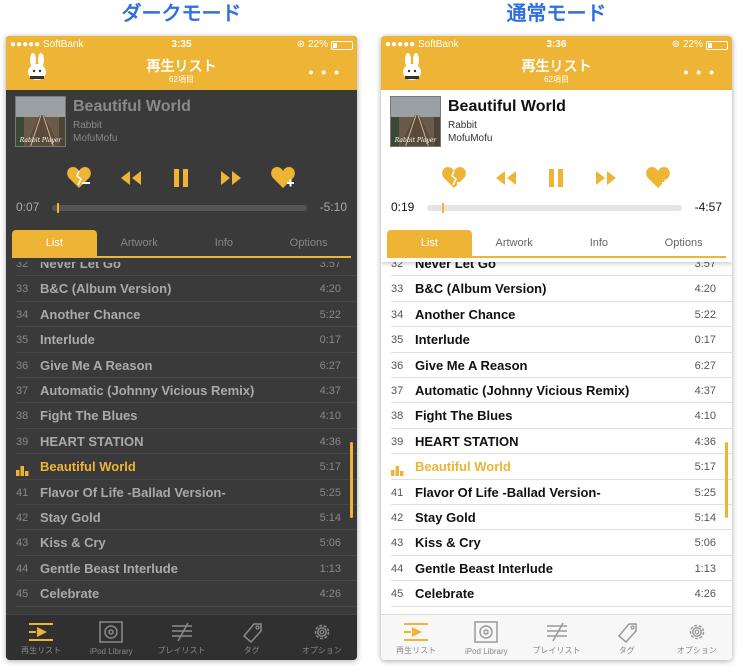 Image resolution: width=745 pixels, height=672 pixels. Describe the element at coordinates (397, 568) in the screenshot. I see `track-number: 44` at that location.